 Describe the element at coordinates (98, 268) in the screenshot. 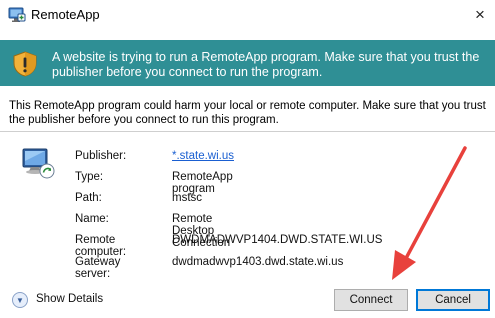

I see `gateway-server-label: Gateway server:` at that location.